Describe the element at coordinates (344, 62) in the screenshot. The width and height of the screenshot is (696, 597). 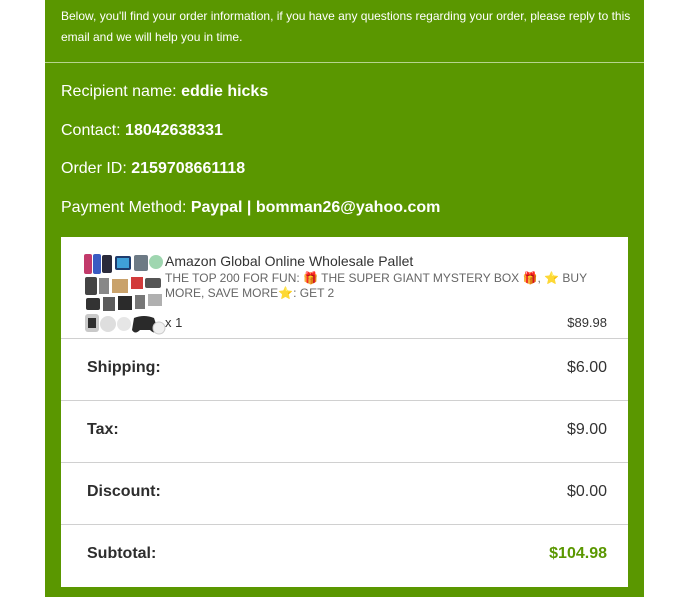
I see `divider` at that location.